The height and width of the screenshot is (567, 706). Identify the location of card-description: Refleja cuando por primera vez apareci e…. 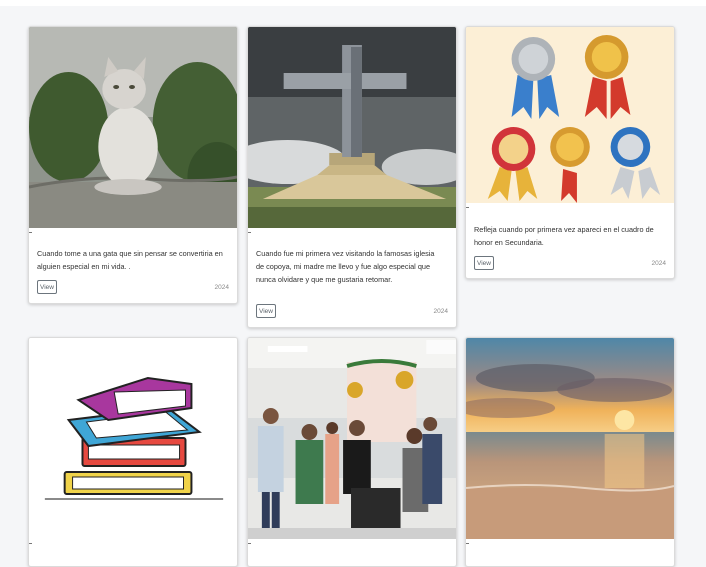
(564, 236).